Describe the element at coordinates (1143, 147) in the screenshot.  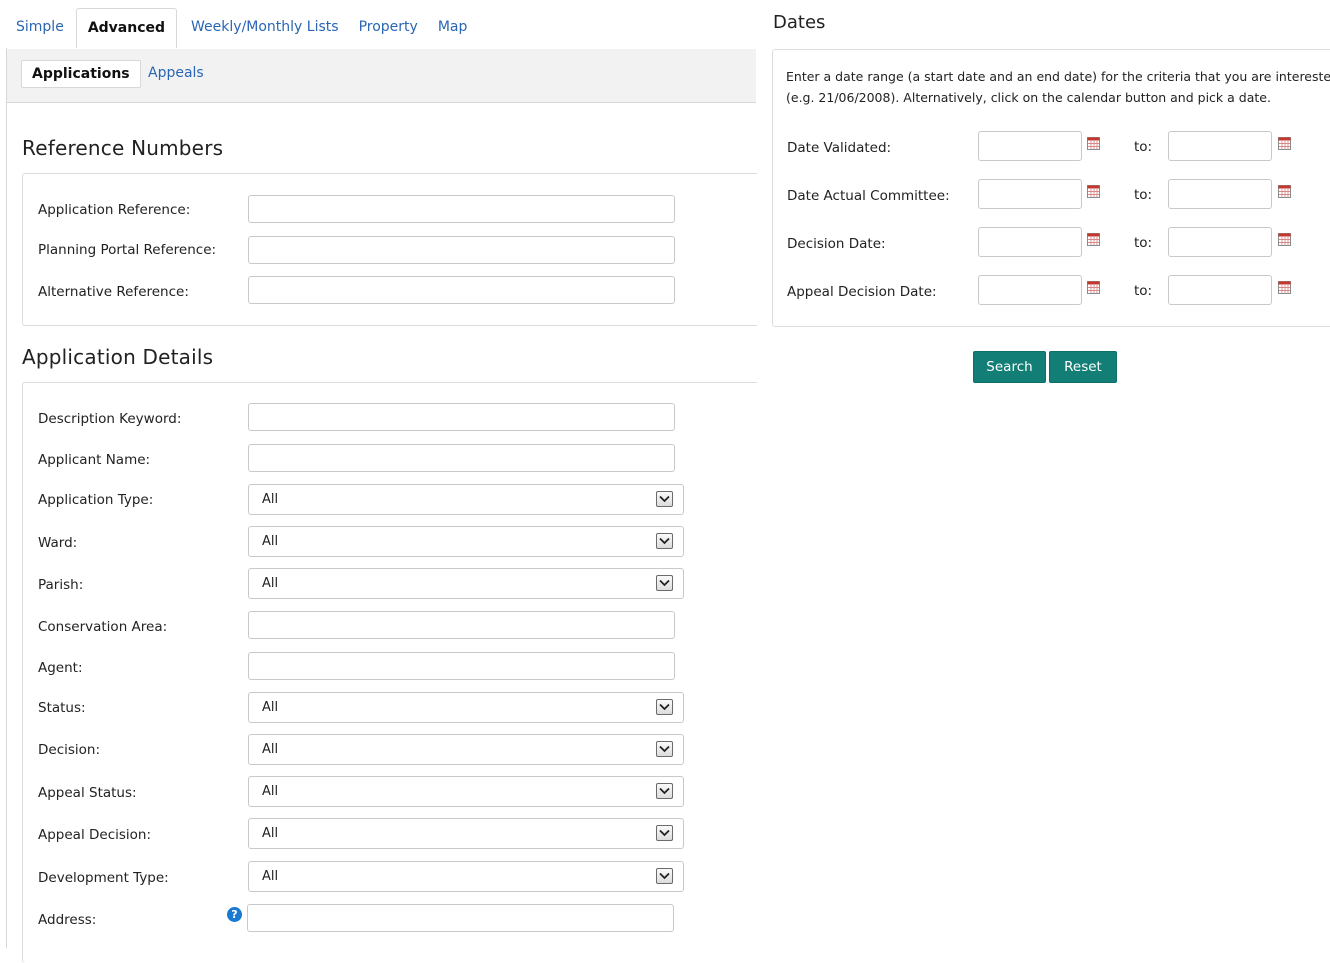
I see `date-validated-to-label: to:` at that location.